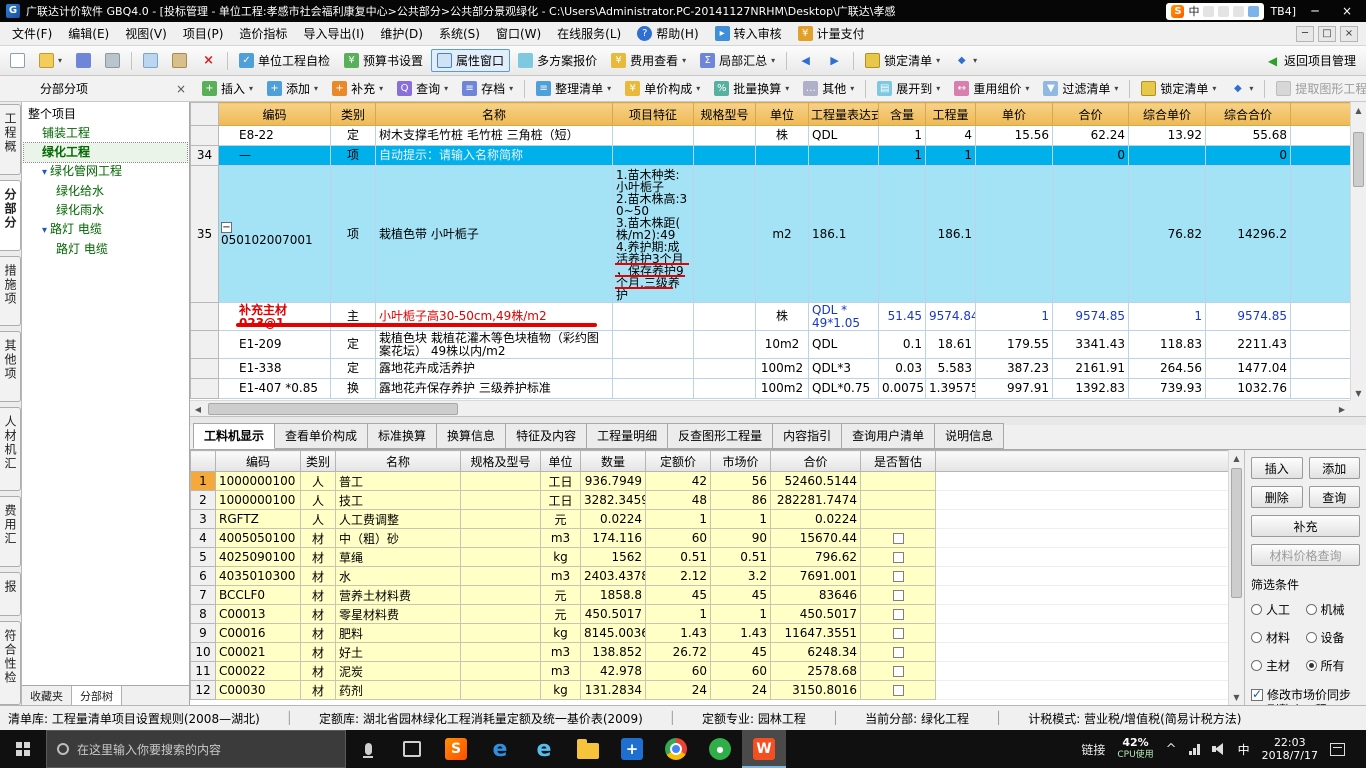 This screenshot has height=768, width=1366. Describe the element at coordinates (274, 388) in the screenshot. I see `cell-code: E1-407 *0.85` at that location.